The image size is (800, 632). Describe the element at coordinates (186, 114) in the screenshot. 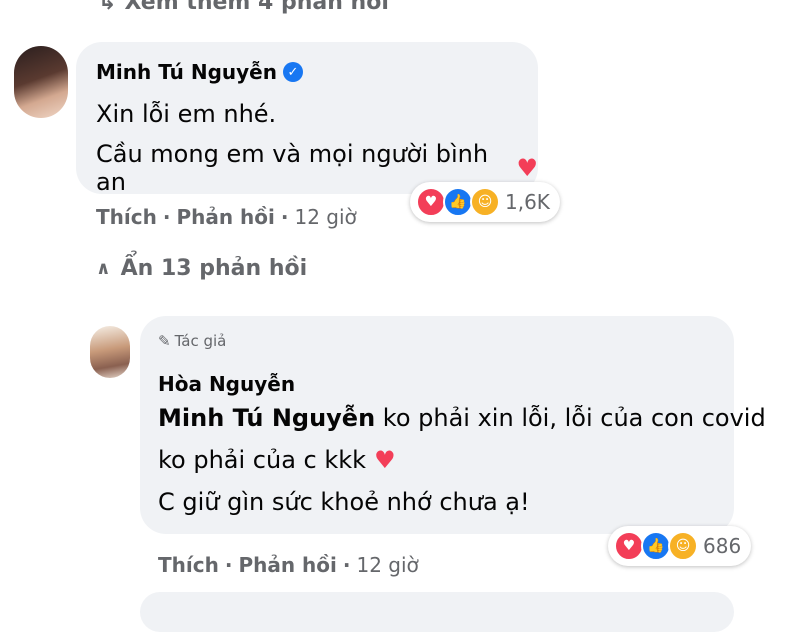

I see `comment-text-line: Xin lỗi em nhé.` at that location.